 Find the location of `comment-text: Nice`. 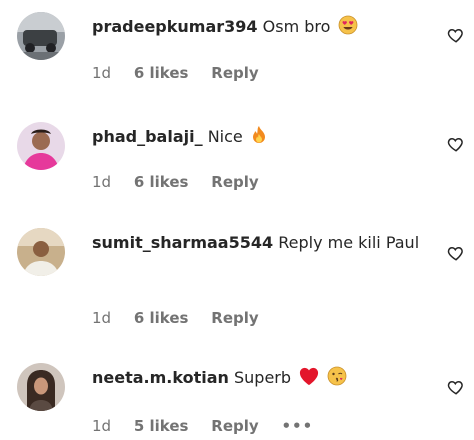

comment-text: Nice is located at coordinates (225, 136).